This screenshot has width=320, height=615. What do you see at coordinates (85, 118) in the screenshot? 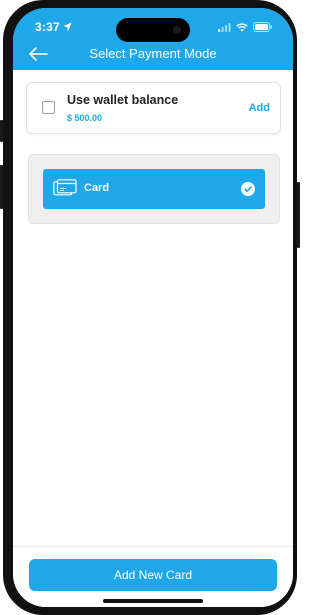
I see `wallet-amount: $ 500.00` at bounding box center [85, 118].